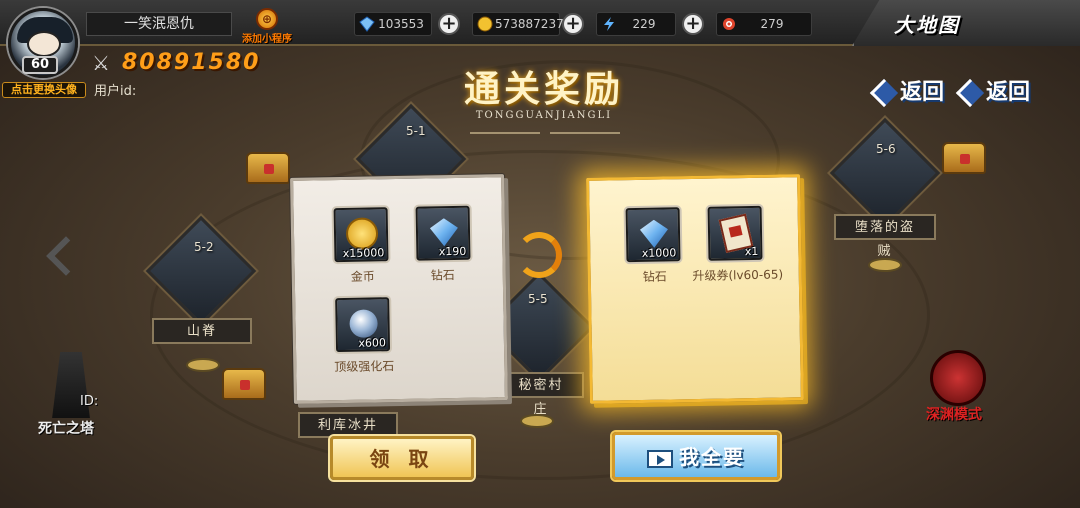 The height and width of the screenshot is (508, 1080). Describe the element at coordinates (885, 236) in the screenshot. I see `map-node-label: 堕落的盗贼` at that location.